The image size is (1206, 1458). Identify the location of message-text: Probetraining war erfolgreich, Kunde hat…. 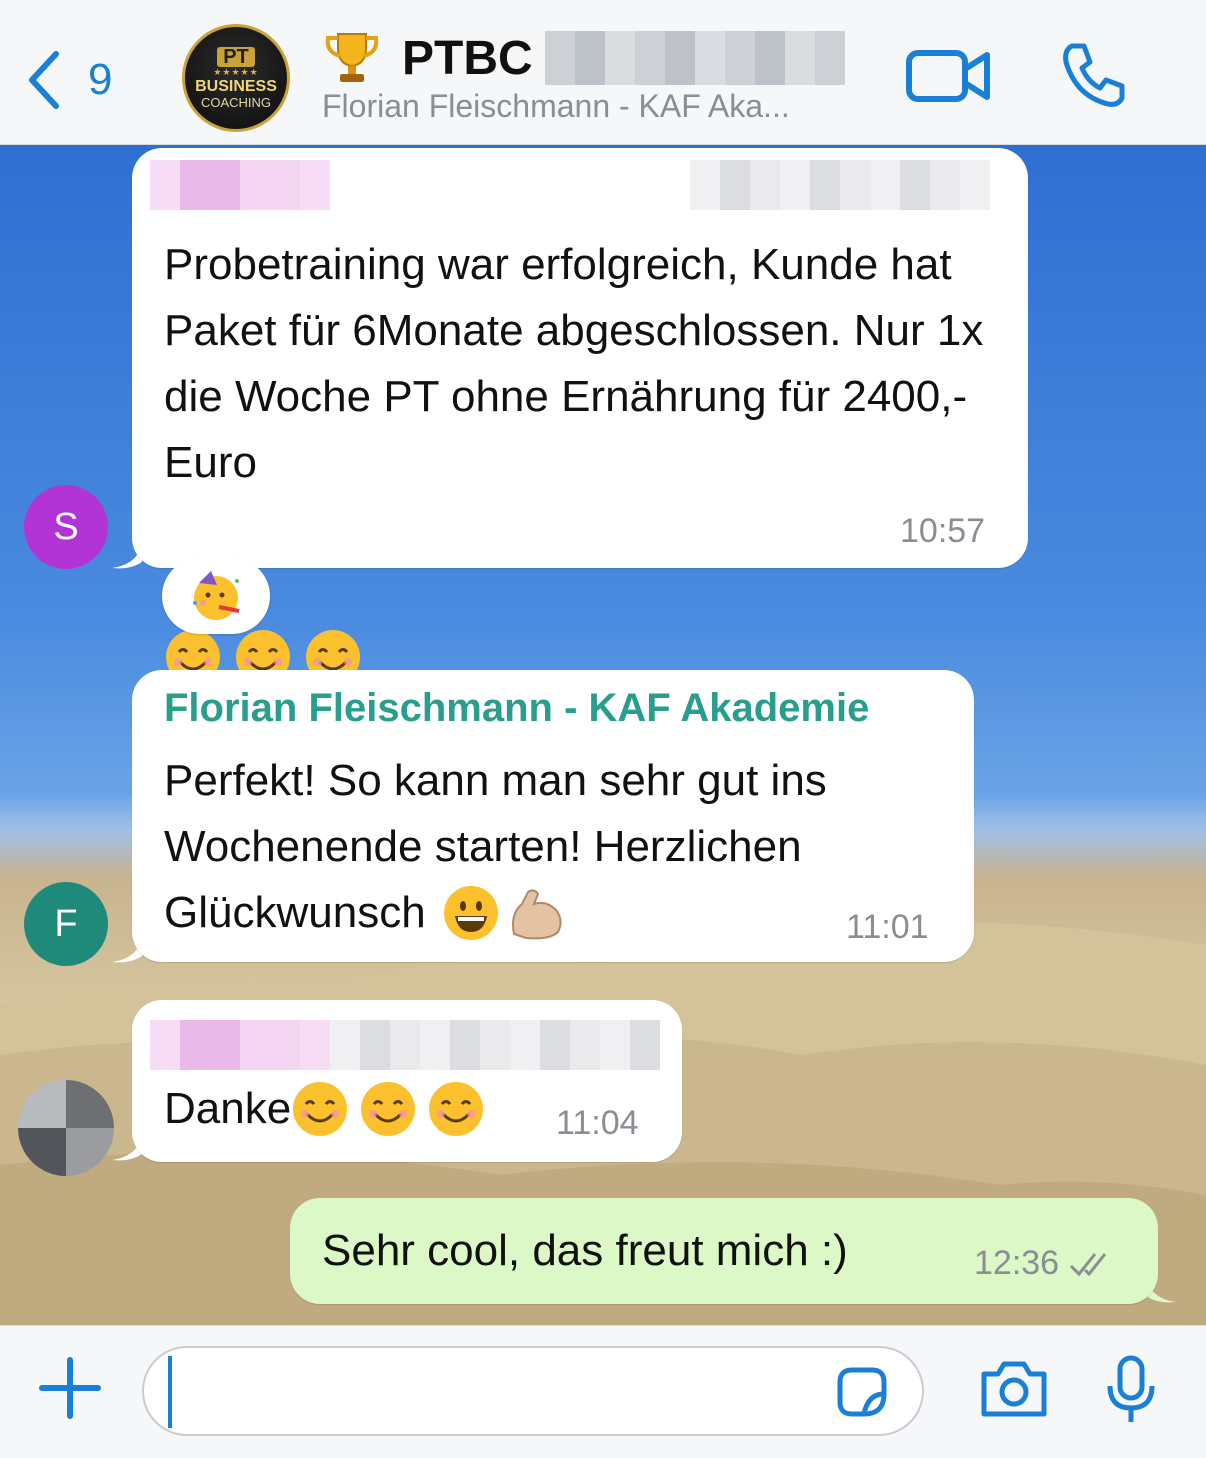
(574, 363).